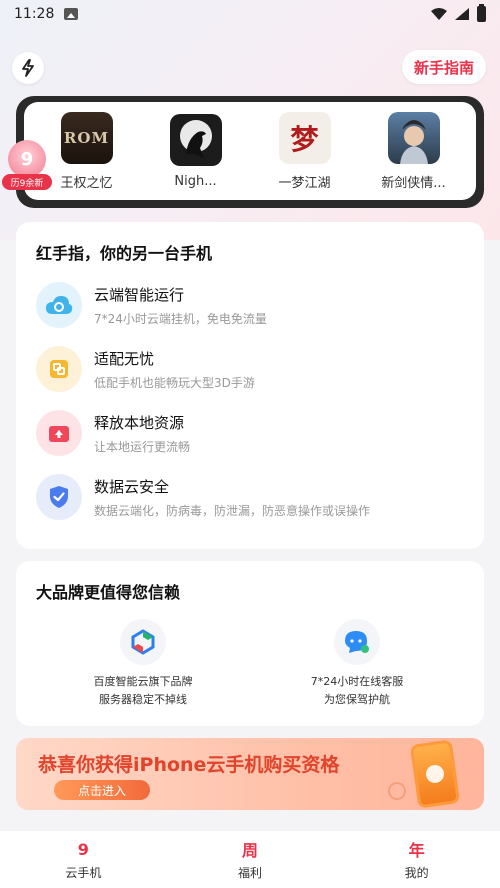  What do you see at coordinates (304, 137) in the screenshot?
I see `game-dream-icon: 梦` at bounding box center [304, 137].